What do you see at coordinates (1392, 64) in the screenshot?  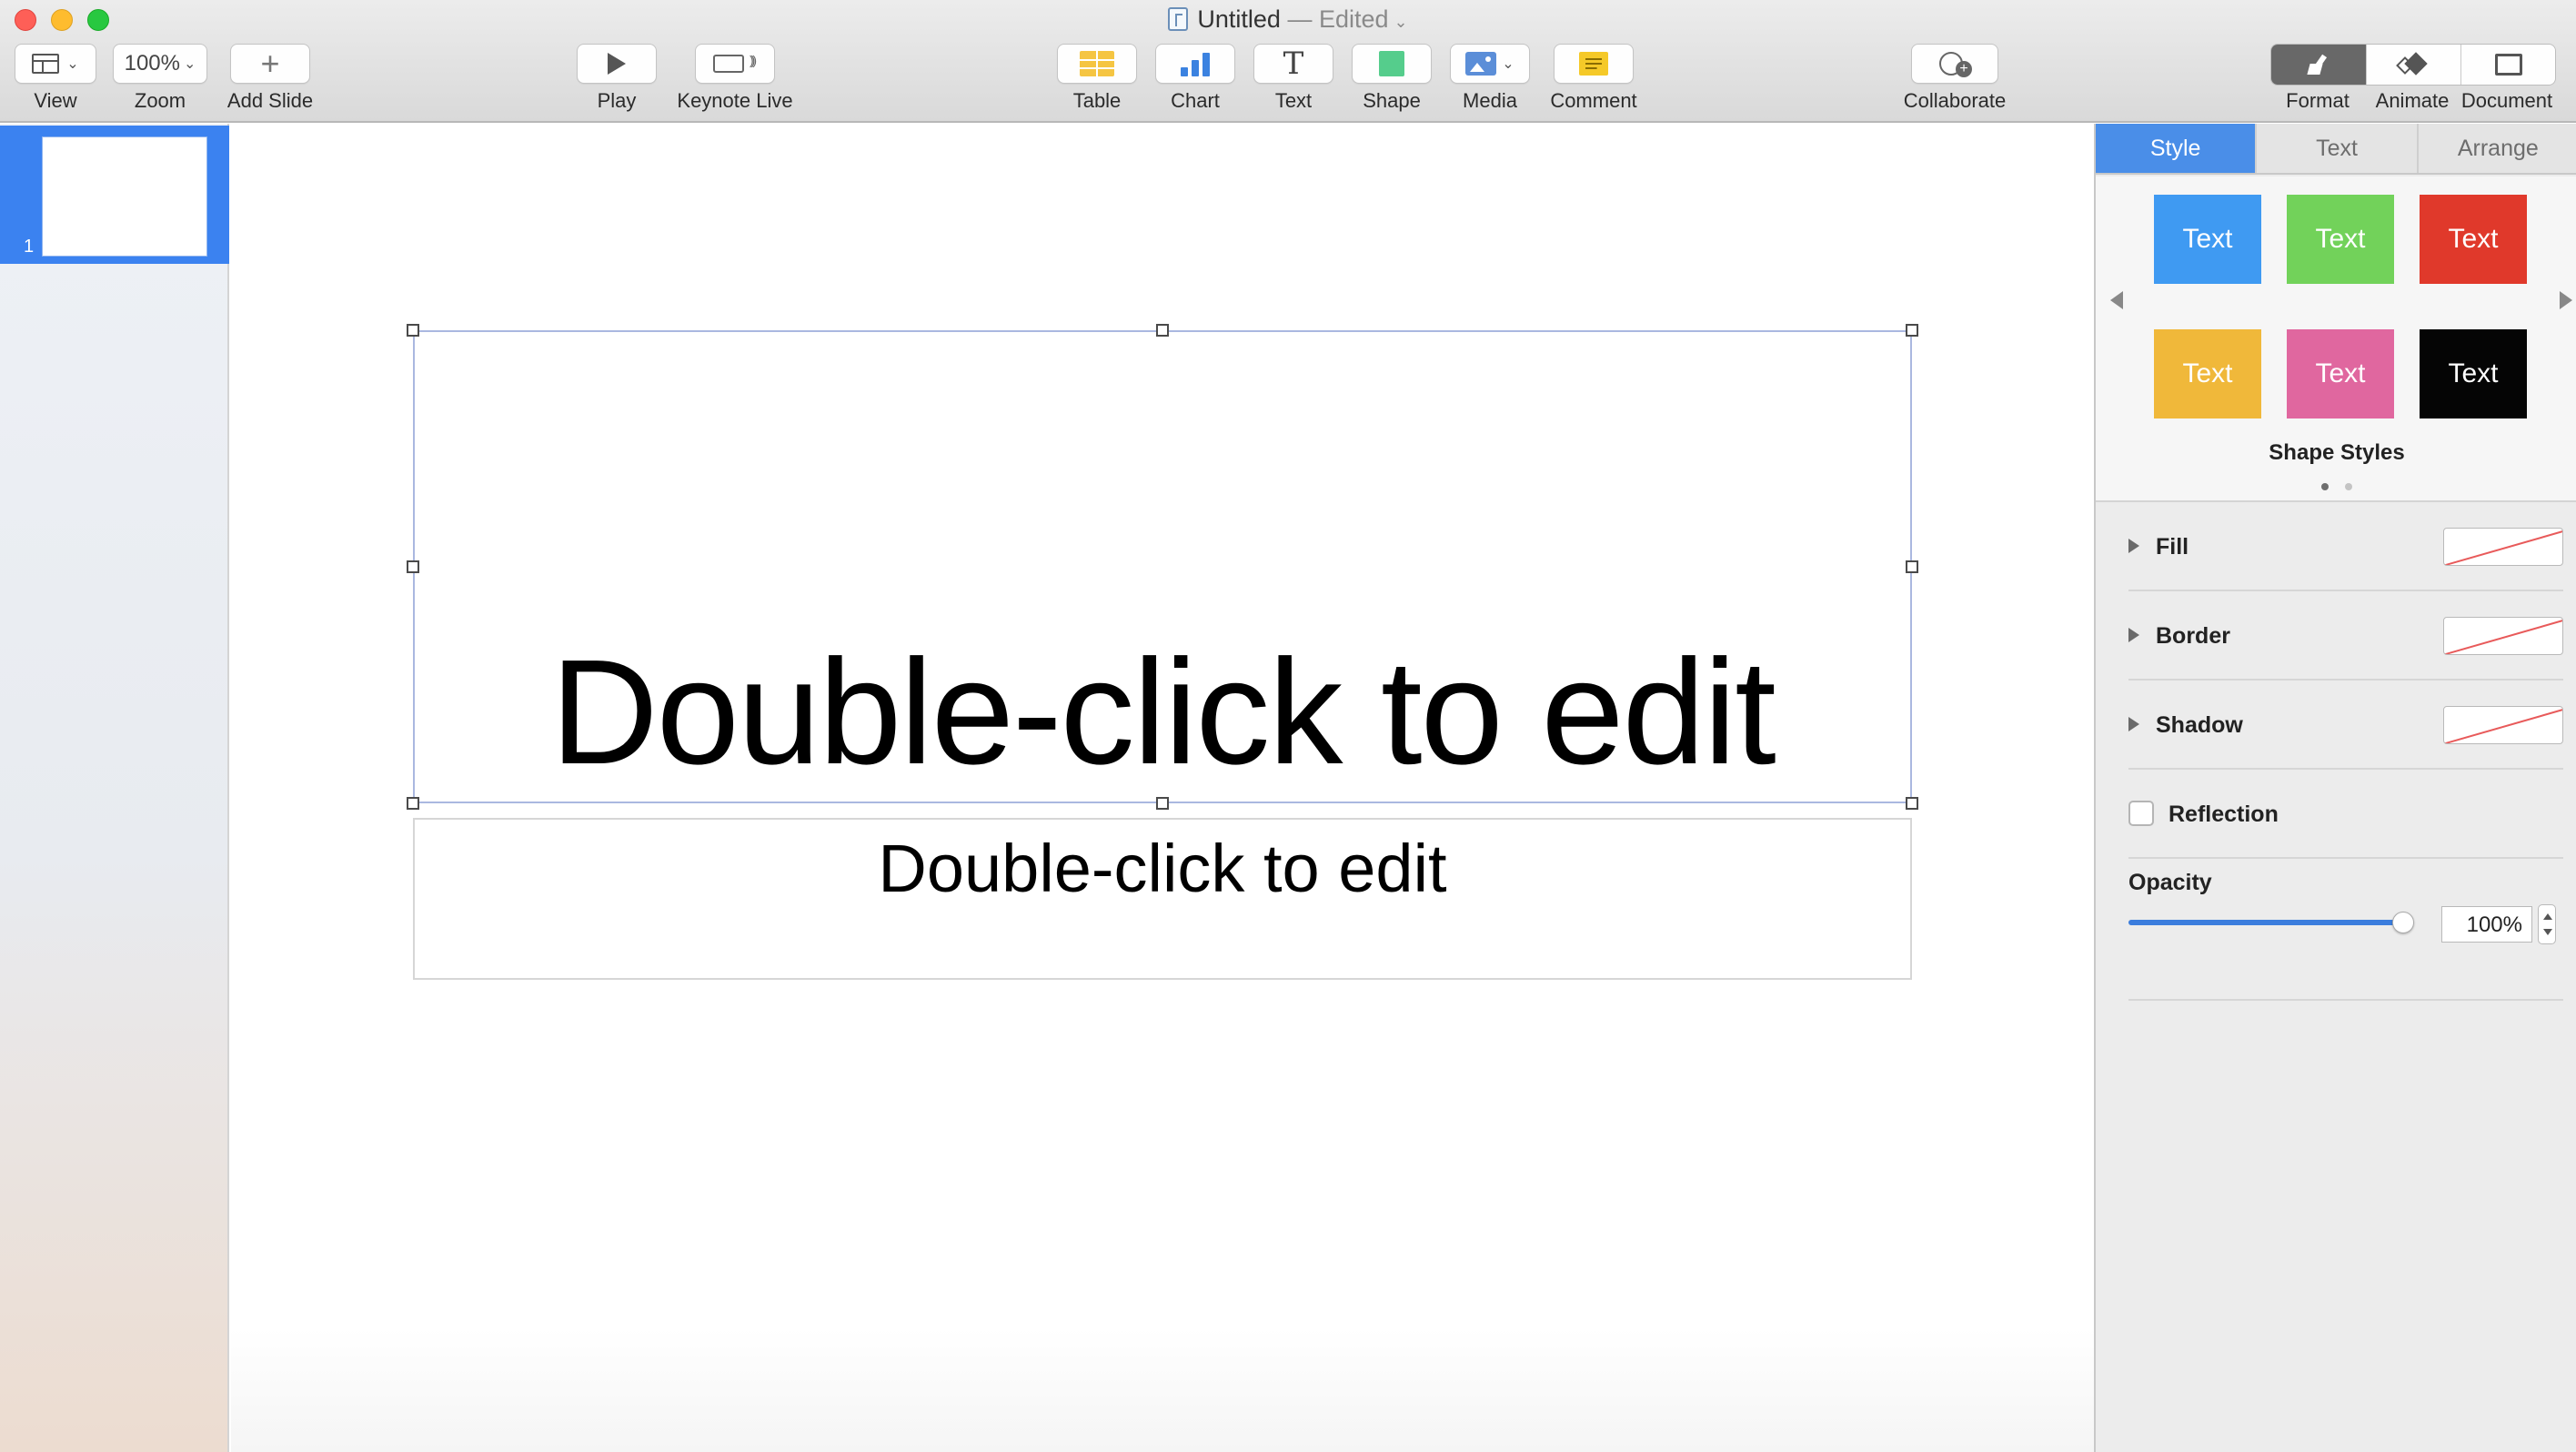 I see `shape-button` at bounding box center [1392, 64].